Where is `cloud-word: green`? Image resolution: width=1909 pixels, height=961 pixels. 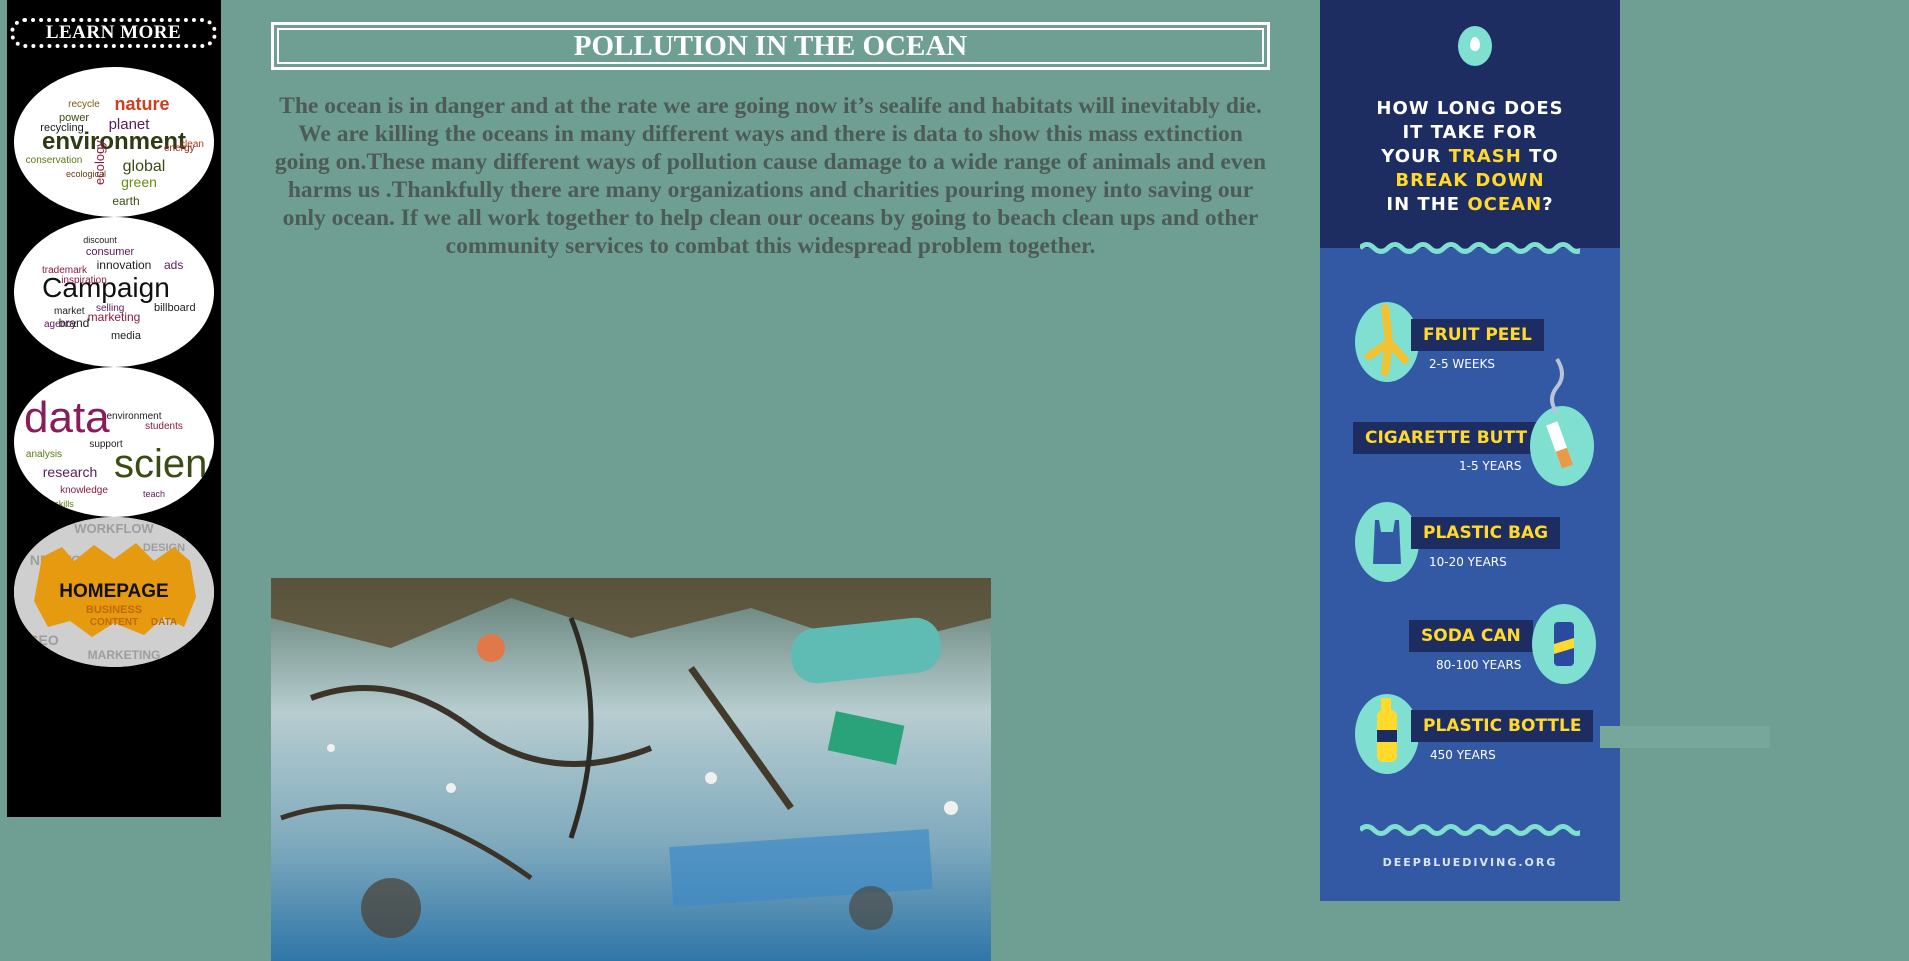 cloud-word: green is located at coordinates (139, 182).